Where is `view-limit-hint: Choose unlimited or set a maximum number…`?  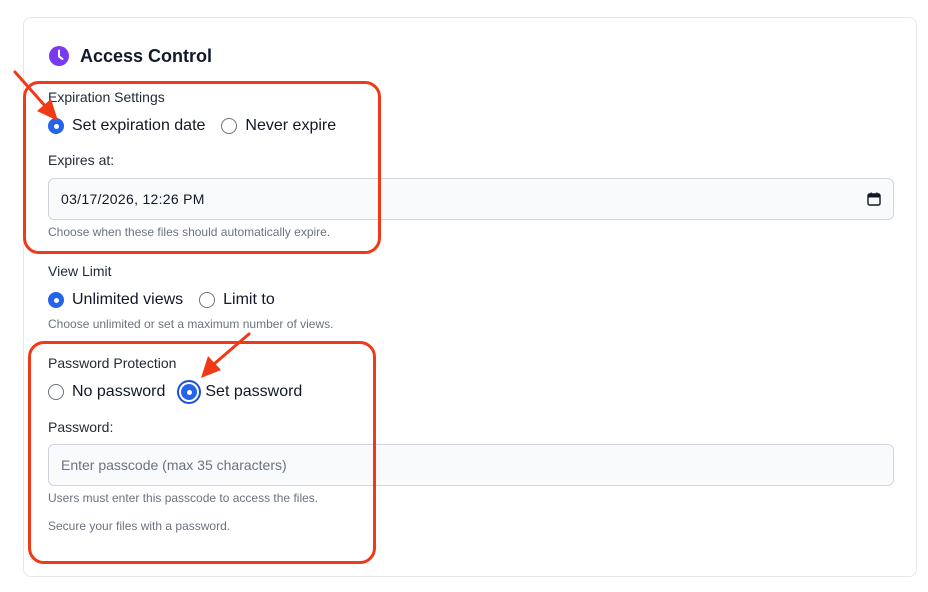
view-limit-hint: Choose unlimited or set a maximum number… is located at coordinates (191, 324).